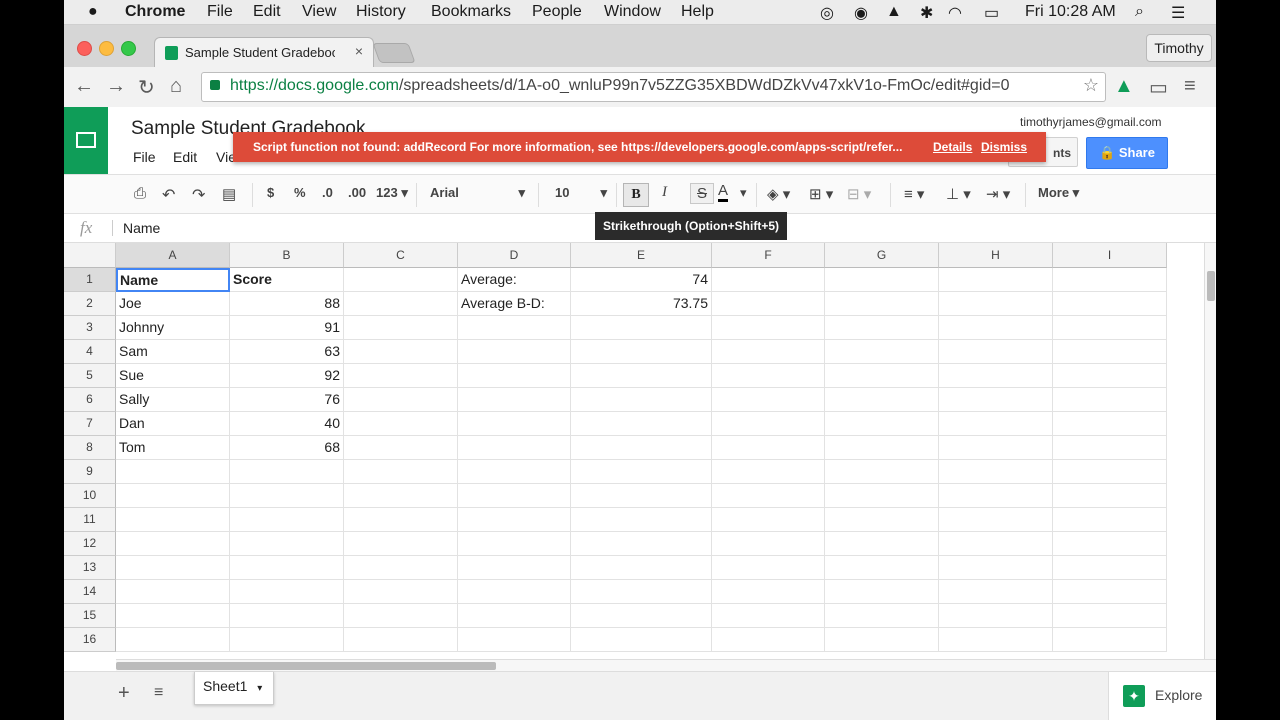 The width and height of the screenshot is (1280, 720). I want to click on print-icon: ⎙, so click(140, 193).